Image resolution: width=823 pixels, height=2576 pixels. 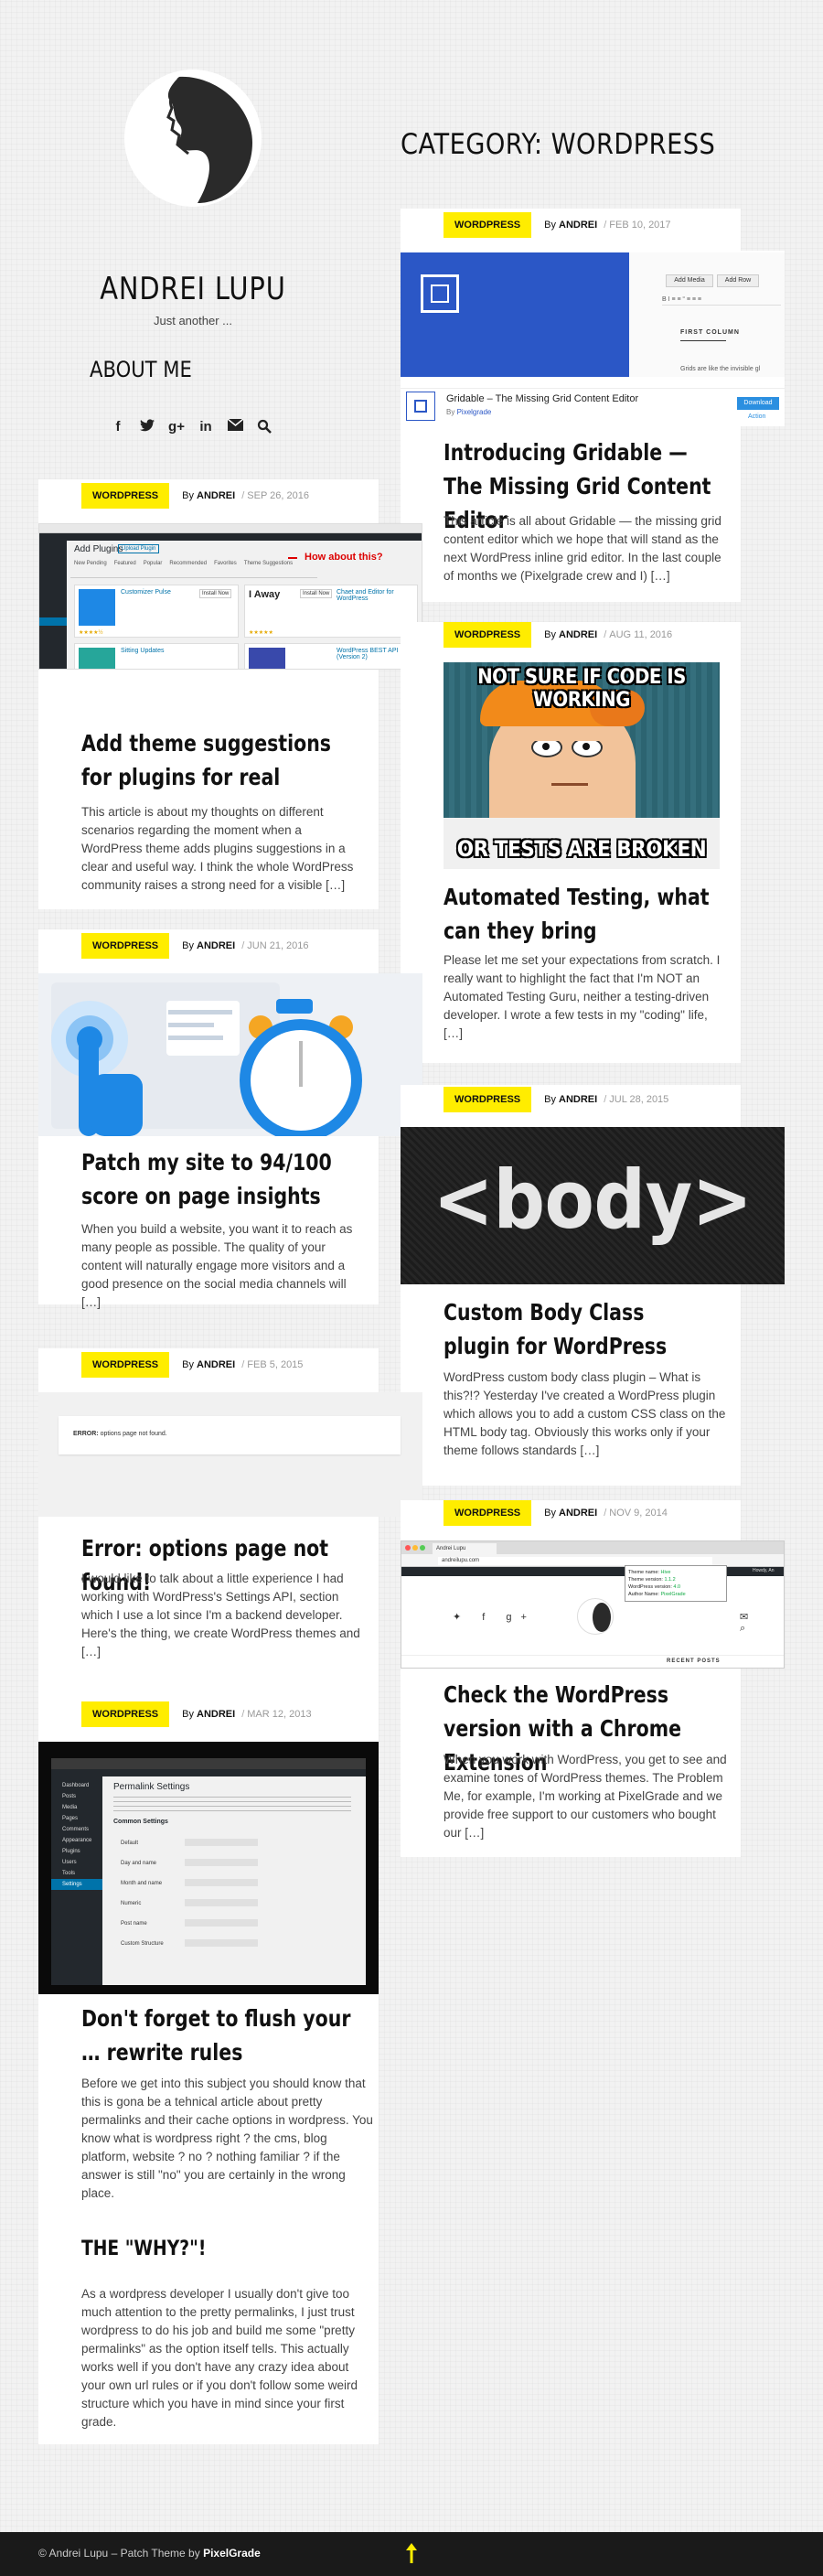 I want to click on site-logo, so click(x=193, y=138).